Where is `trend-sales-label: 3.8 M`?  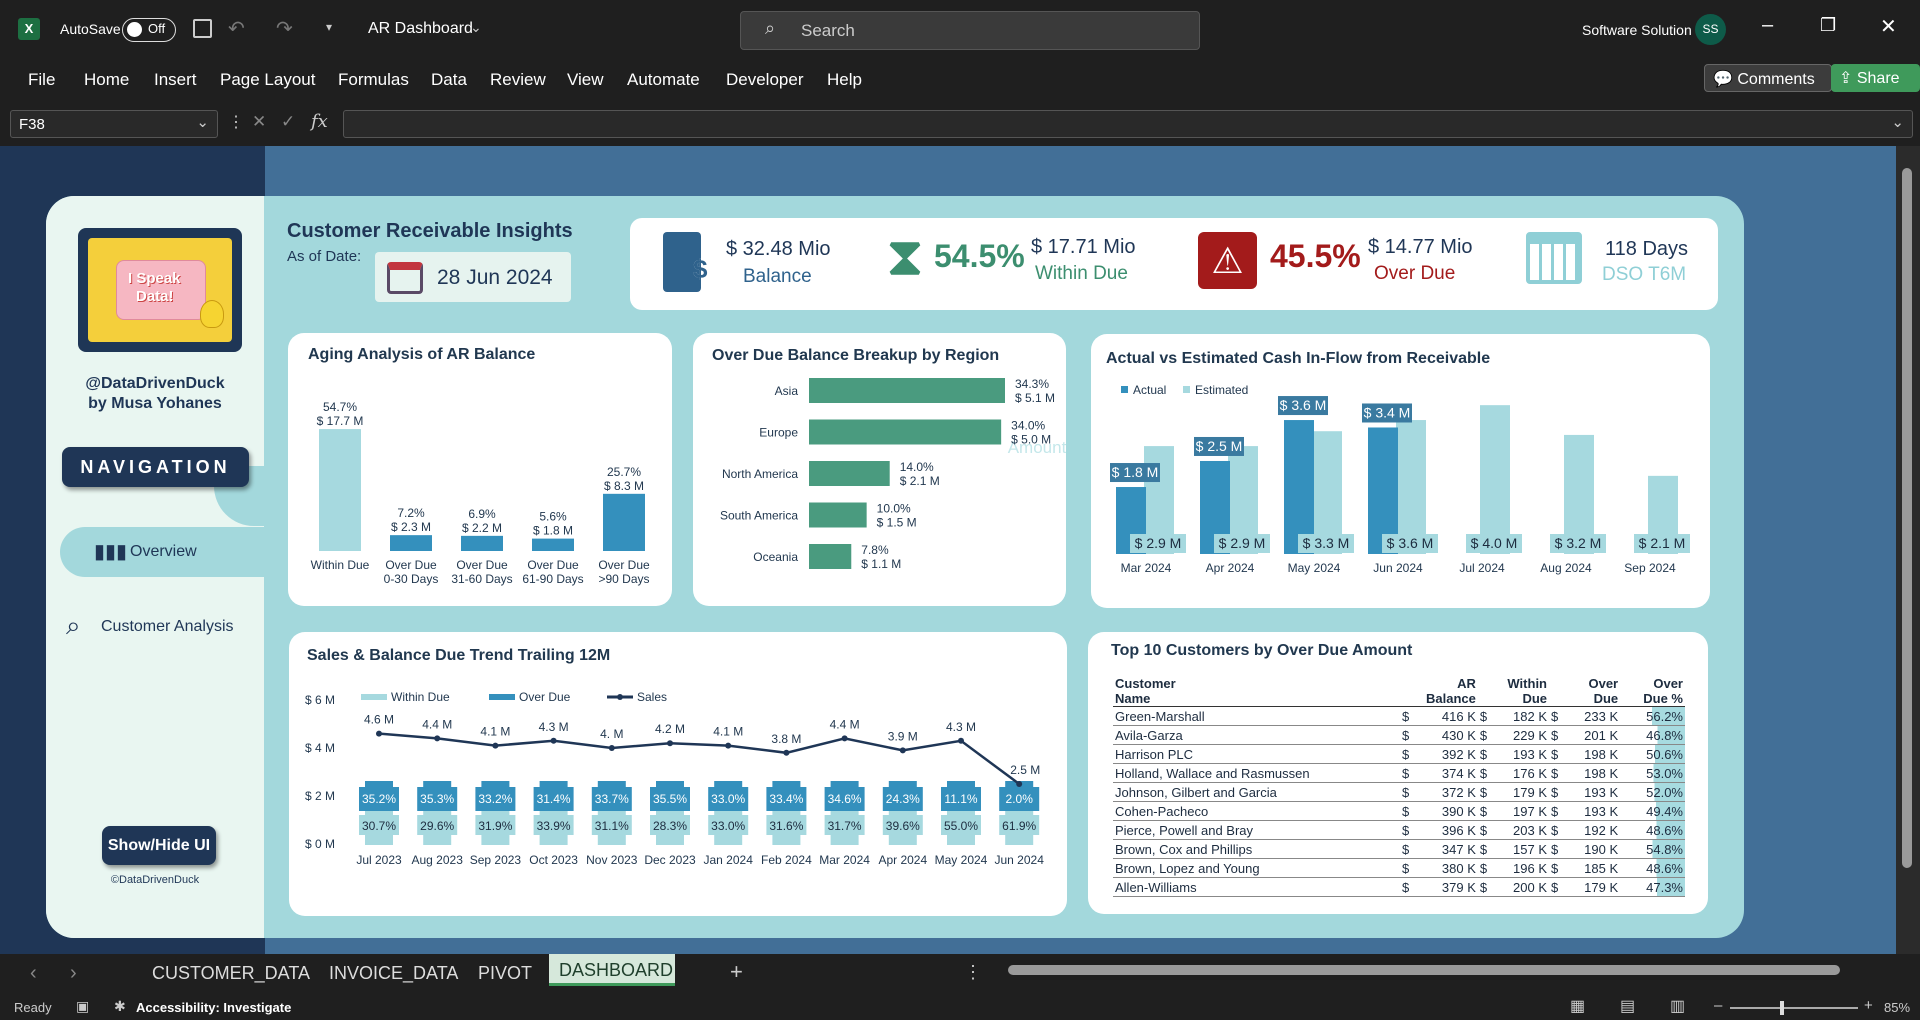
trend-sales-label: 3.8 M is located at coordinates (786, 739).